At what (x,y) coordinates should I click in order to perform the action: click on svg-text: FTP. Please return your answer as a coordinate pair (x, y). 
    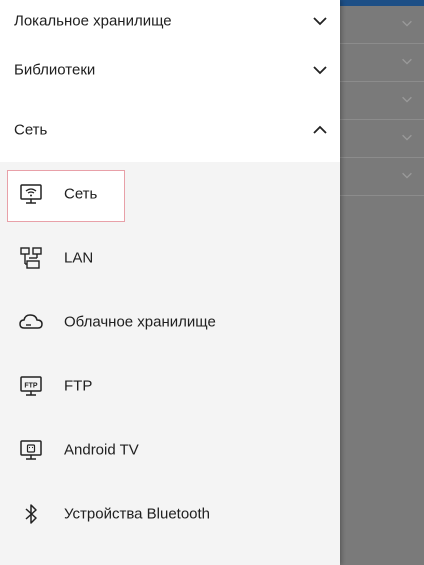
    Looking at the image, I should click on (31, 386).